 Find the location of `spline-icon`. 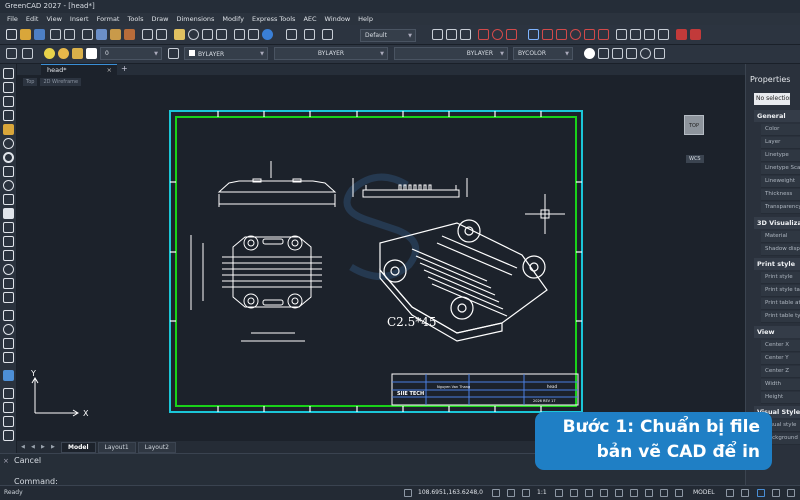

spline-icon is located at coordinates (589, 34).